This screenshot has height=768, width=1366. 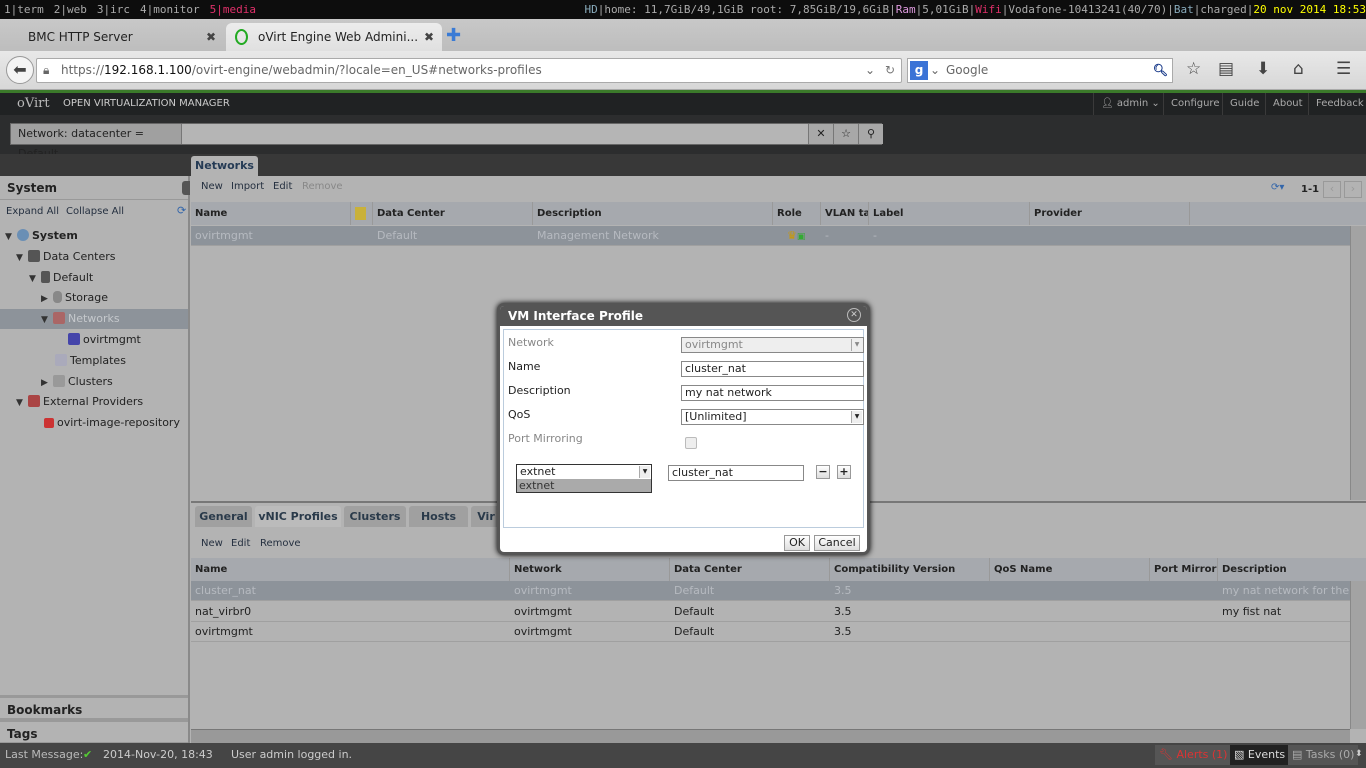 I want to click on tree-node-default: ▼ Default, so click(x=61, y=278).